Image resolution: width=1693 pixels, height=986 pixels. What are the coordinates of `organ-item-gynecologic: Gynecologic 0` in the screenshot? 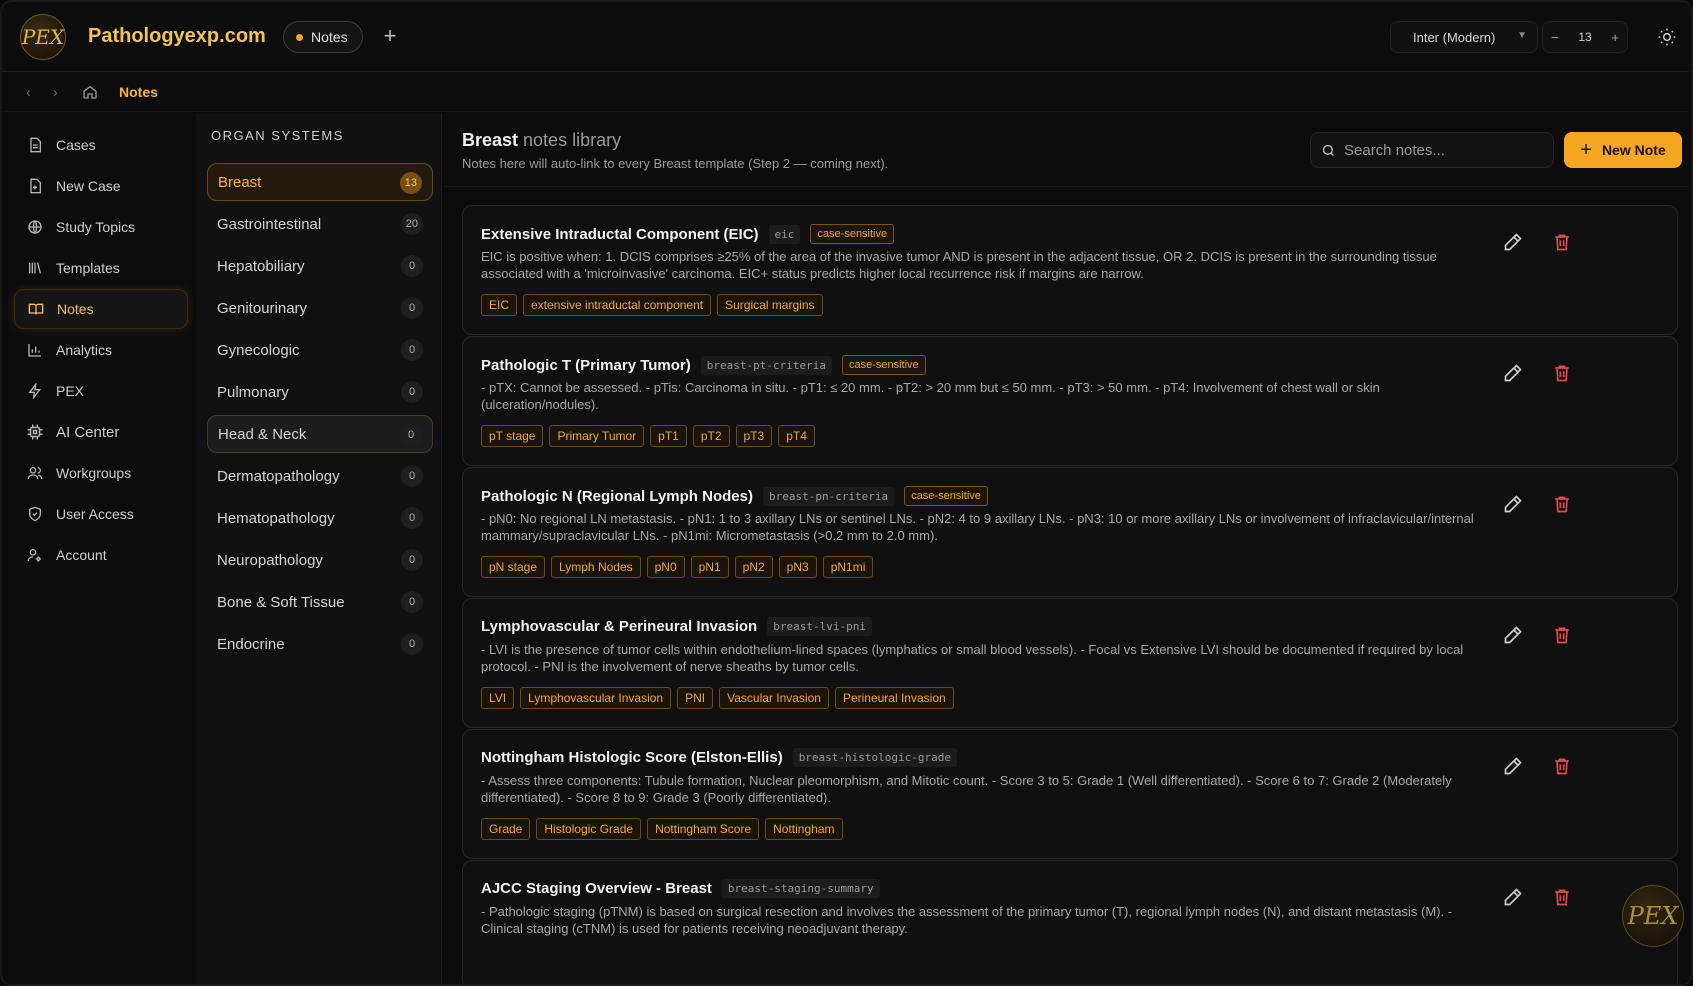 It's located at (320, 350).